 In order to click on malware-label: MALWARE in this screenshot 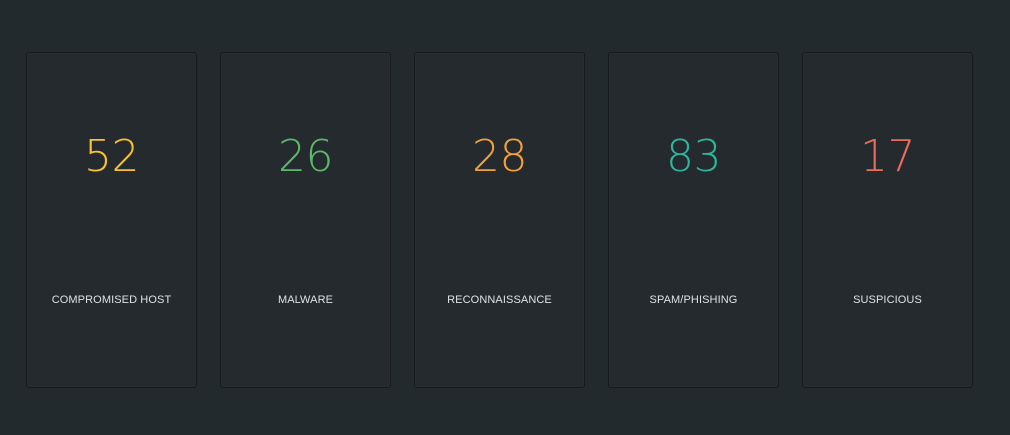, I will do `click(305, 300)`.